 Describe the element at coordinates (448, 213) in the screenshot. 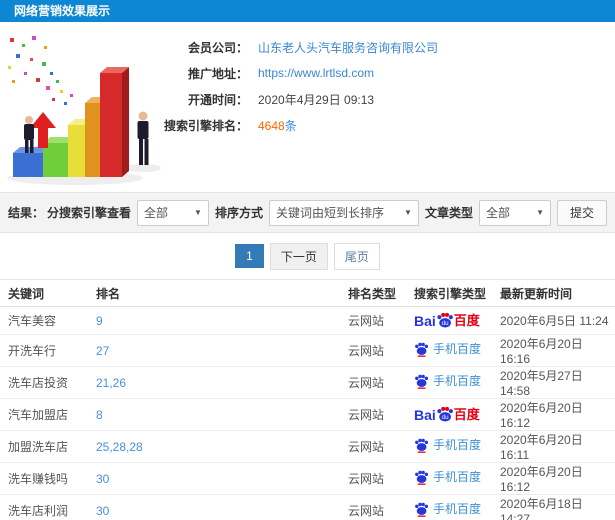

I see `article-type-label: 文章类型` at that location.